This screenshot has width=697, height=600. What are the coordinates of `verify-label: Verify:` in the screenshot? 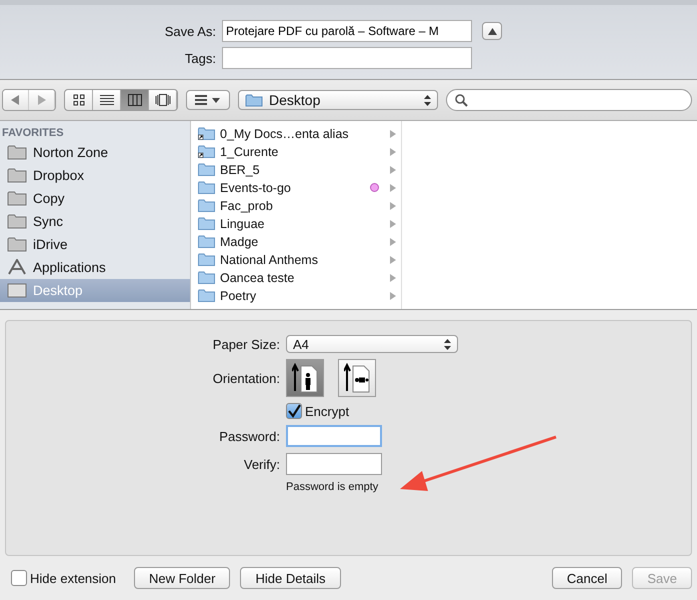 It's located at (261, 464).